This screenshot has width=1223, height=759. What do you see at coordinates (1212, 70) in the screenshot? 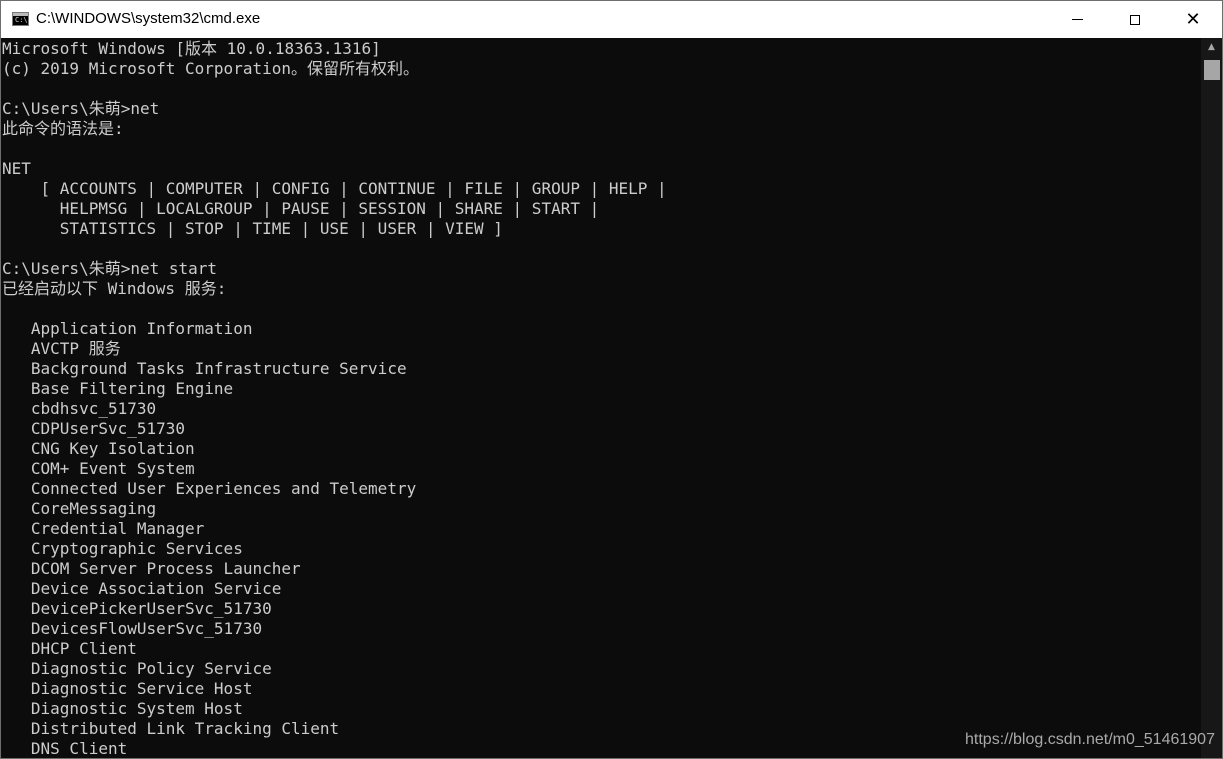
I see `scroll-thumb` at bounding box center [1212, 70].